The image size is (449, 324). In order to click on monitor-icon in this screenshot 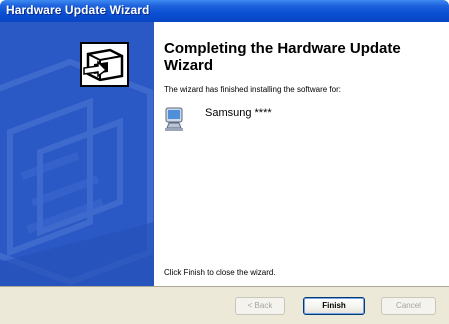, I will do `click(174, 119)`.